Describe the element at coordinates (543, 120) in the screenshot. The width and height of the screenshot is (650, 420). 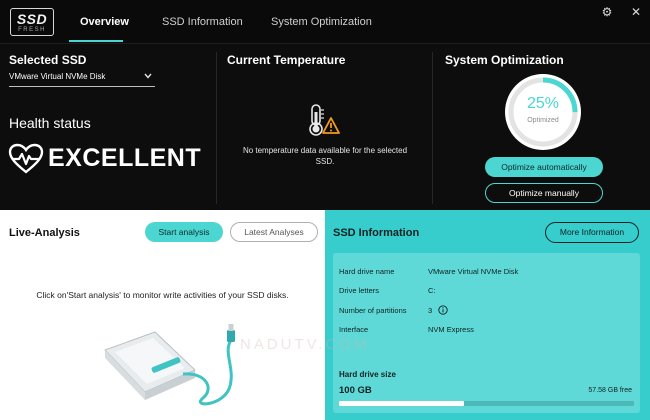
I see `optimization-sublabel: Optimized` at that location.